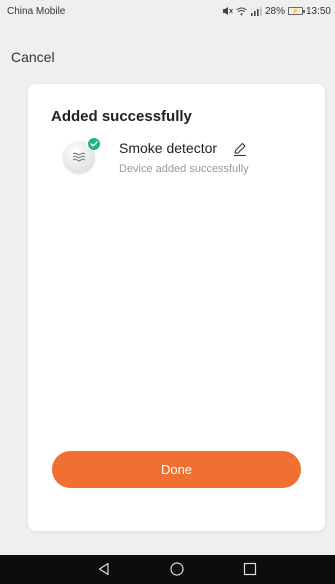  What do you see at coordinates (104, 569) in the screenshot?
I see `back-icon` at bounding box center [104, 569].